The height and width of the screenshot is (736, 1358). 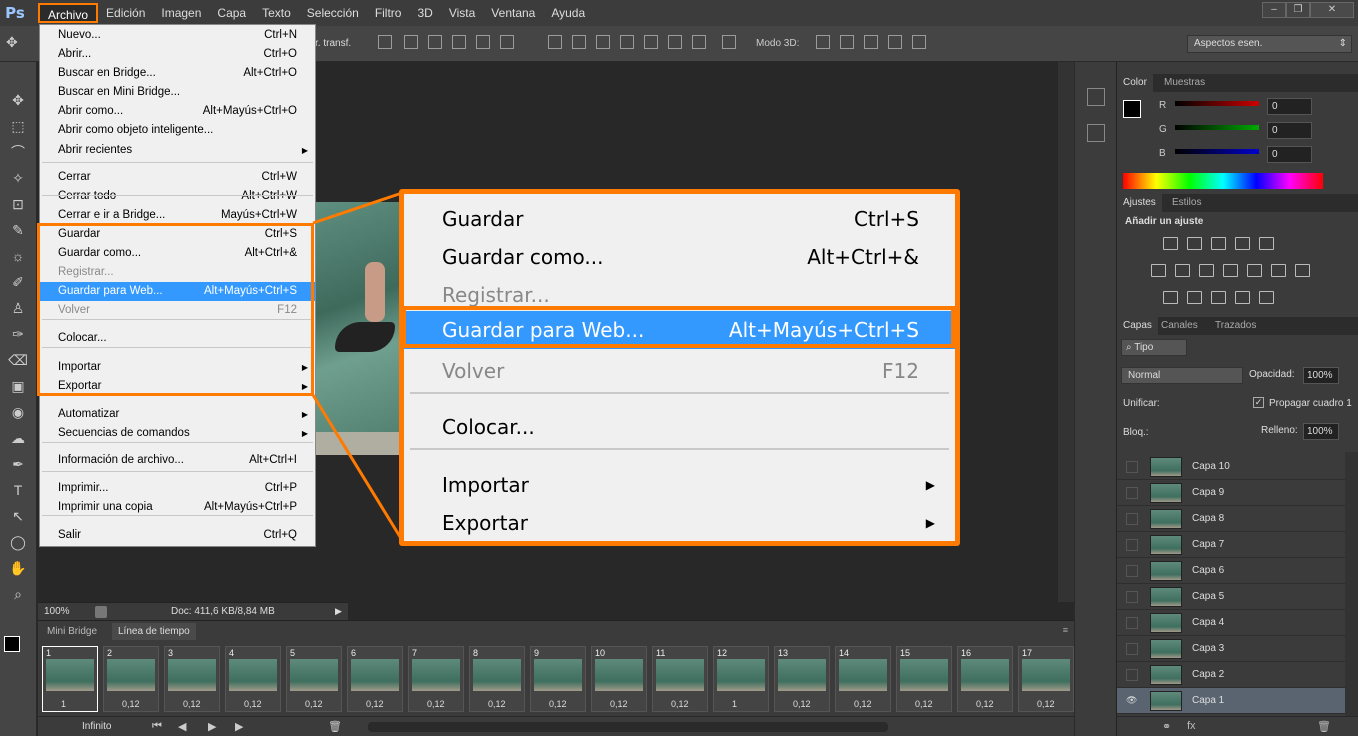 I want to click on file-menu-item: Automatizar ▶, so click(x=177, y=414).